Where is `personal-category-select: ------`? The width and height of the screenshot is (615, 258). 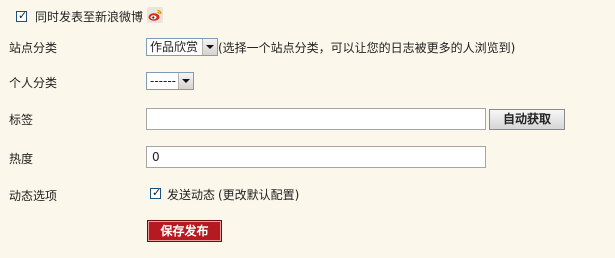 personal-category-select: ------ is located at coordinates (170, 81).